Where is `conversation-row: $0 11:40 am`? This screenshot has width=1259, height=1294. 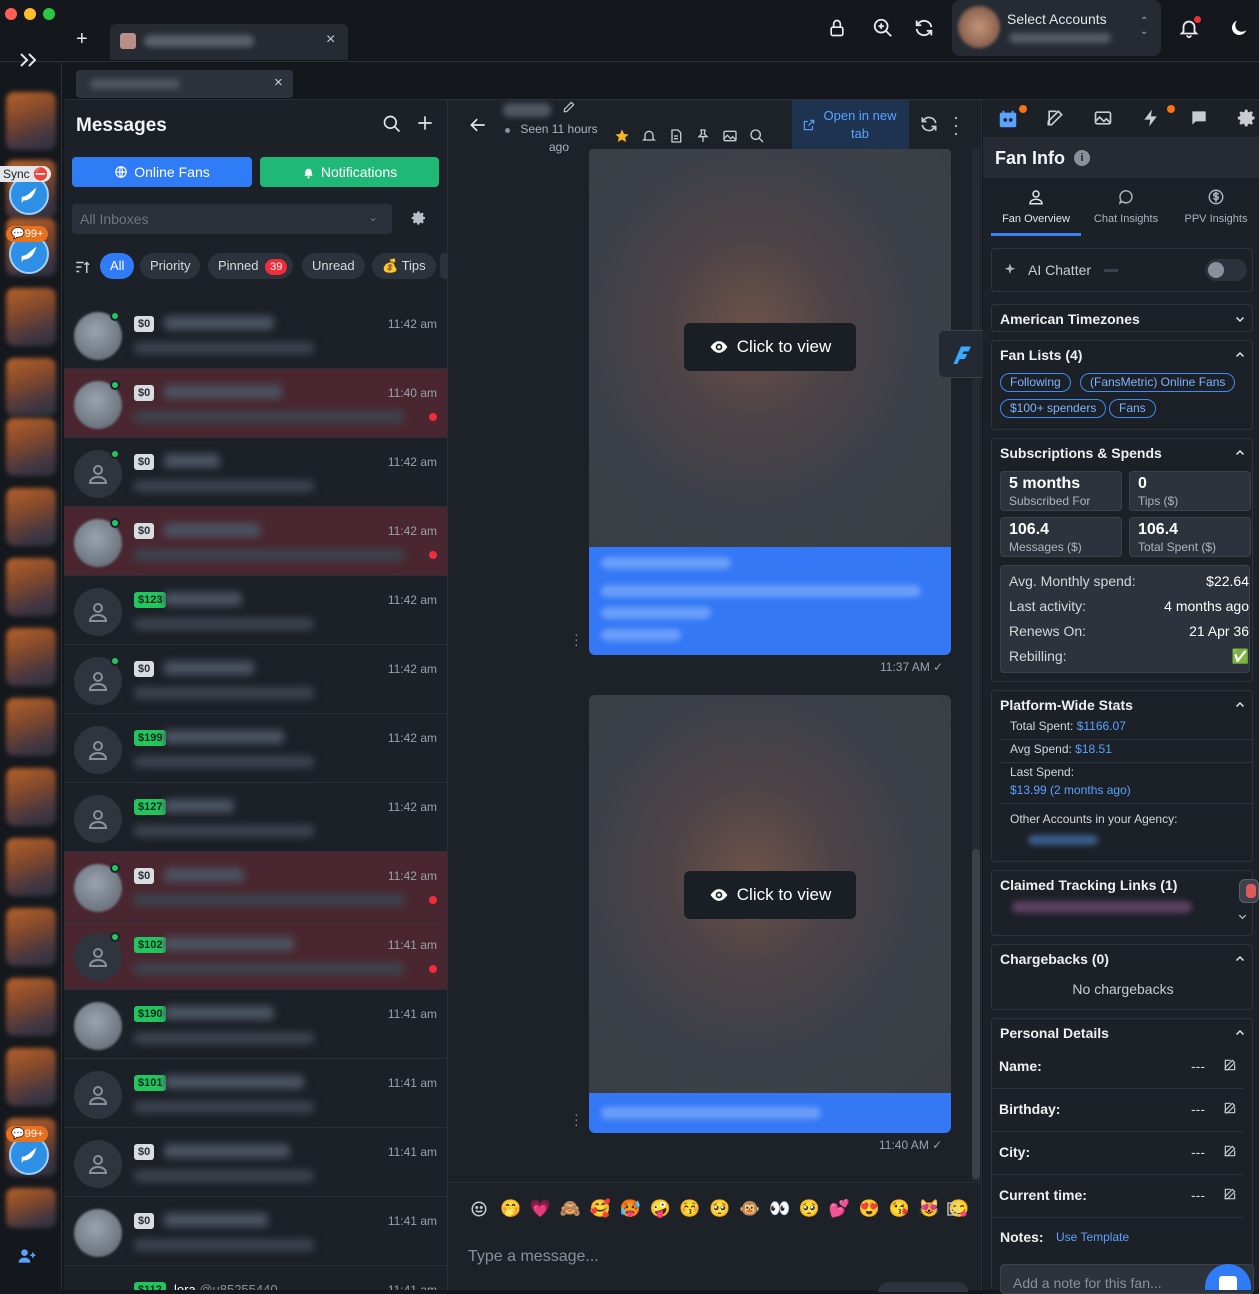 conversation-row: $0 11:40 am is located at coordinates (255, 403).